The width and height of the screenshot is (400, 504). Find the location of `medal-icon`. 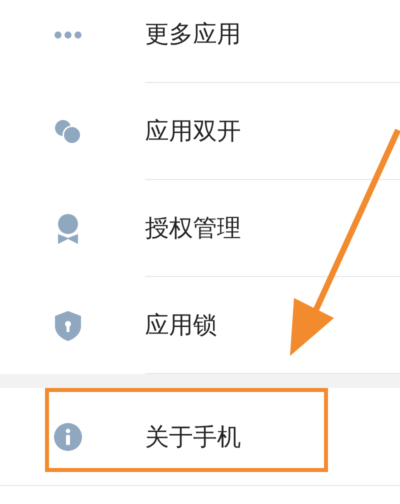

medal-icon is located at coordinates (68, 229).